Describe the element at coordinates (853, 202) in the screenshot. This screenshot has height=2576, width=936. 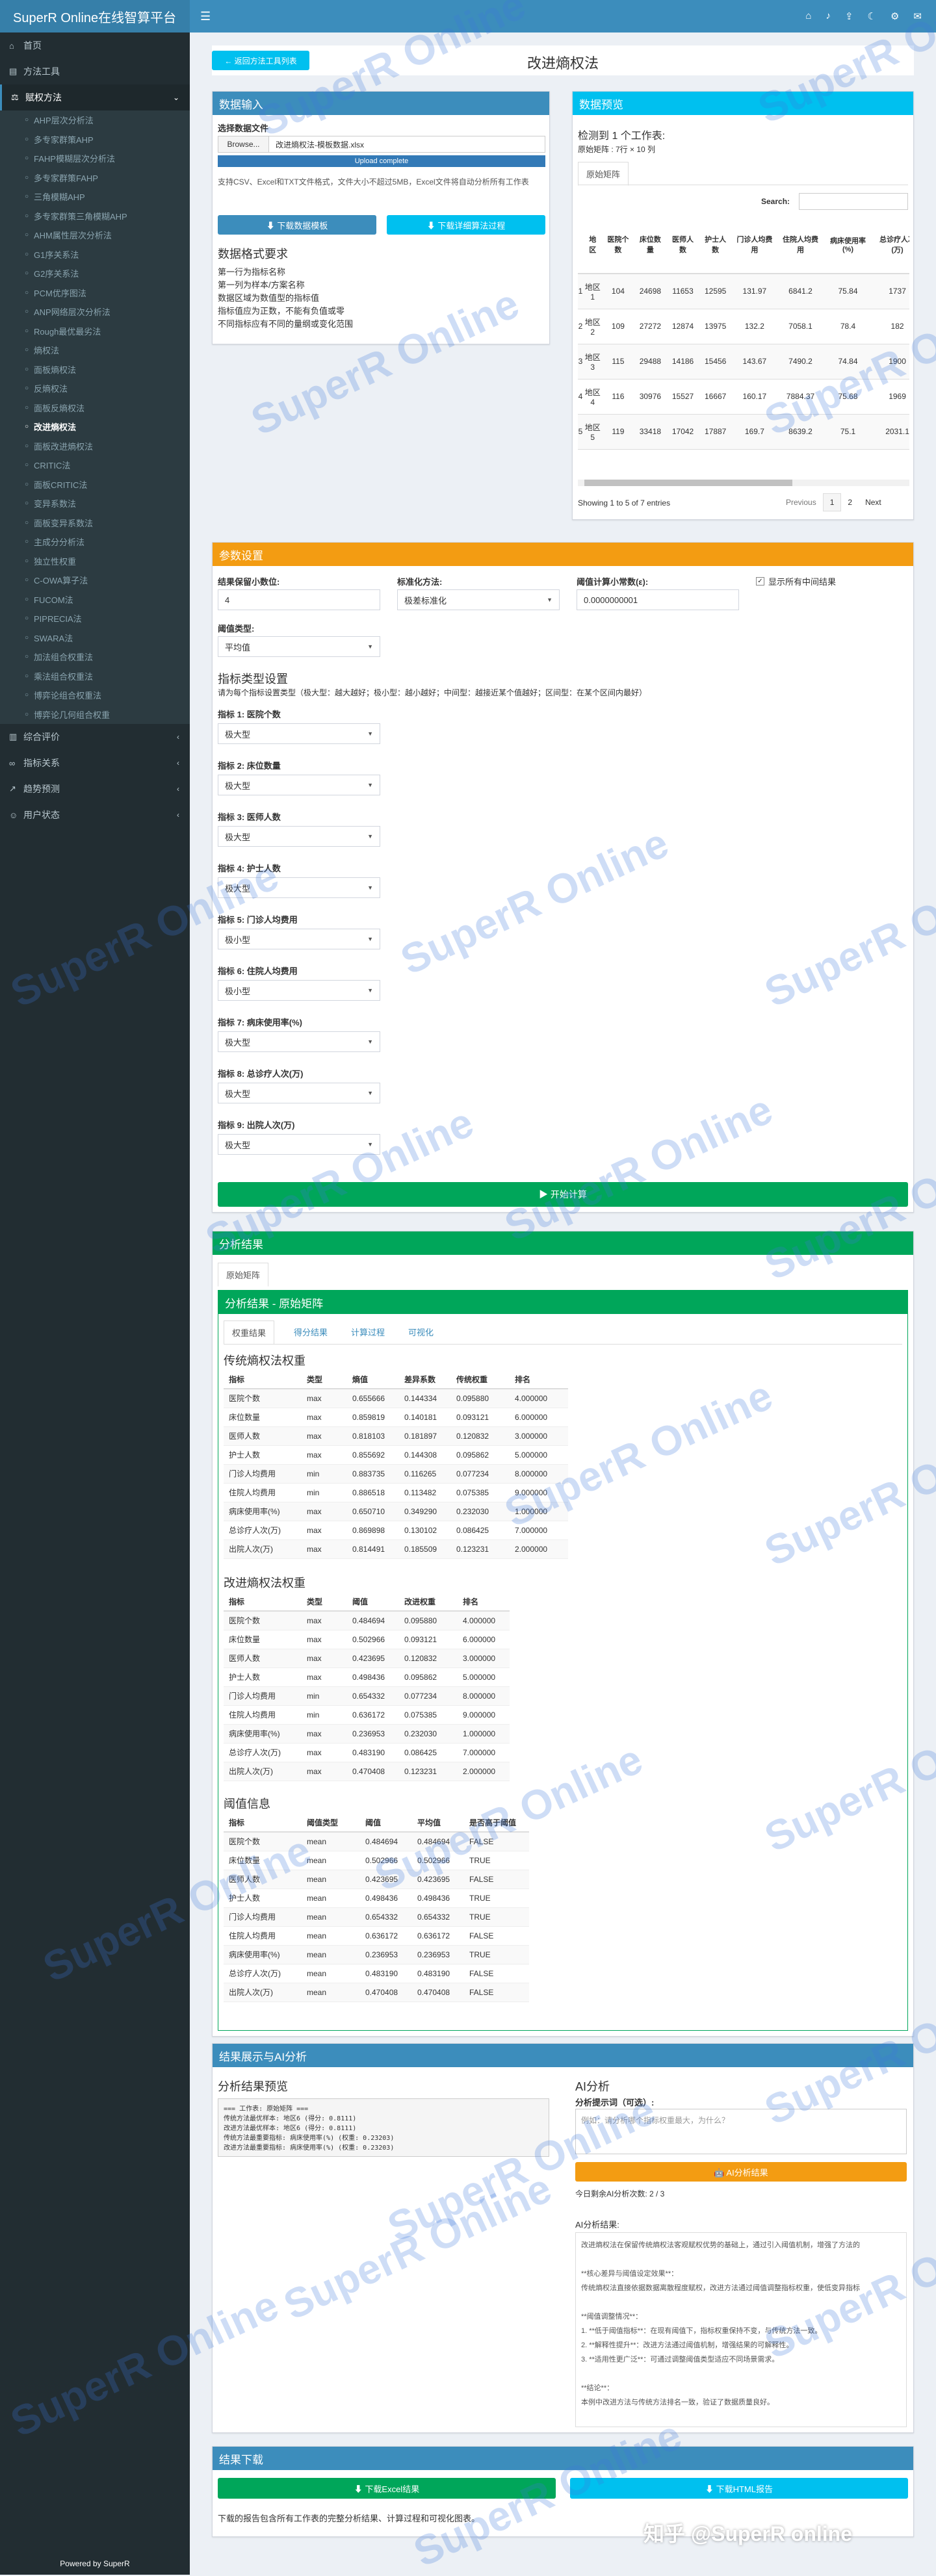
I see `search-input` at that location.